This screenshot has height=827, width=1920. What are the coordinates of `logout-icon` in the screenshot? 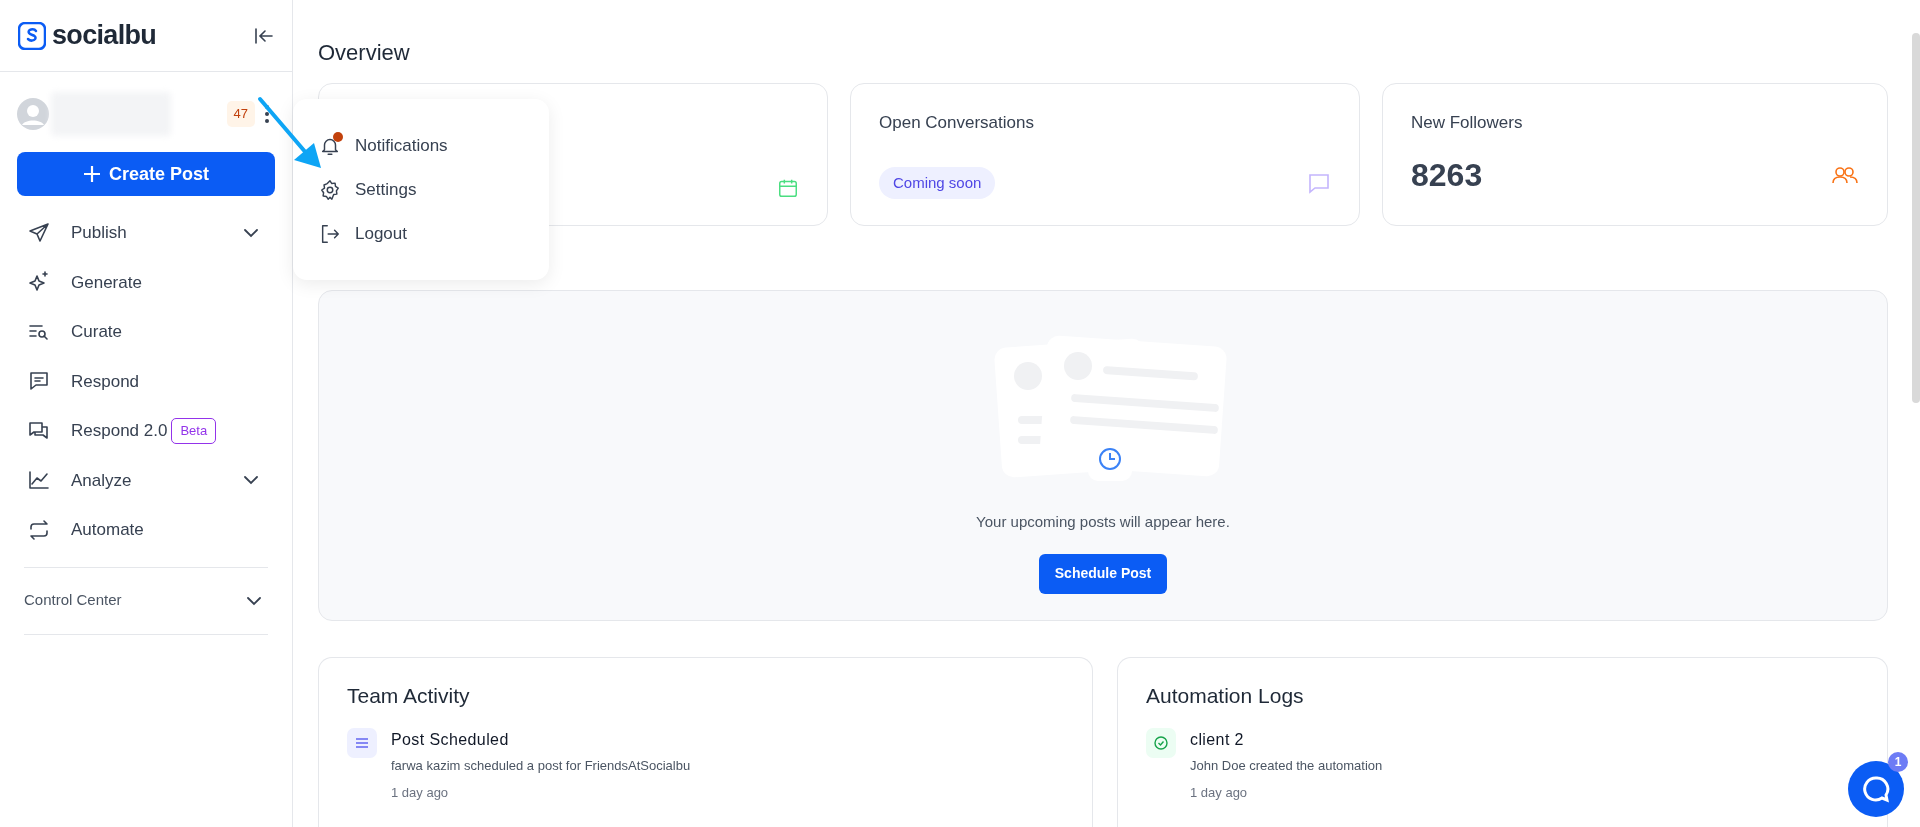 It's located at (330, 233).